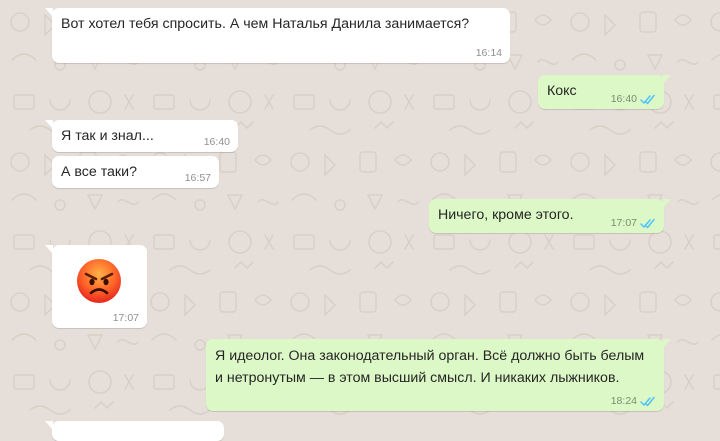  I want to click on message-incoming-emoji: 17:07, so click(96, 286).